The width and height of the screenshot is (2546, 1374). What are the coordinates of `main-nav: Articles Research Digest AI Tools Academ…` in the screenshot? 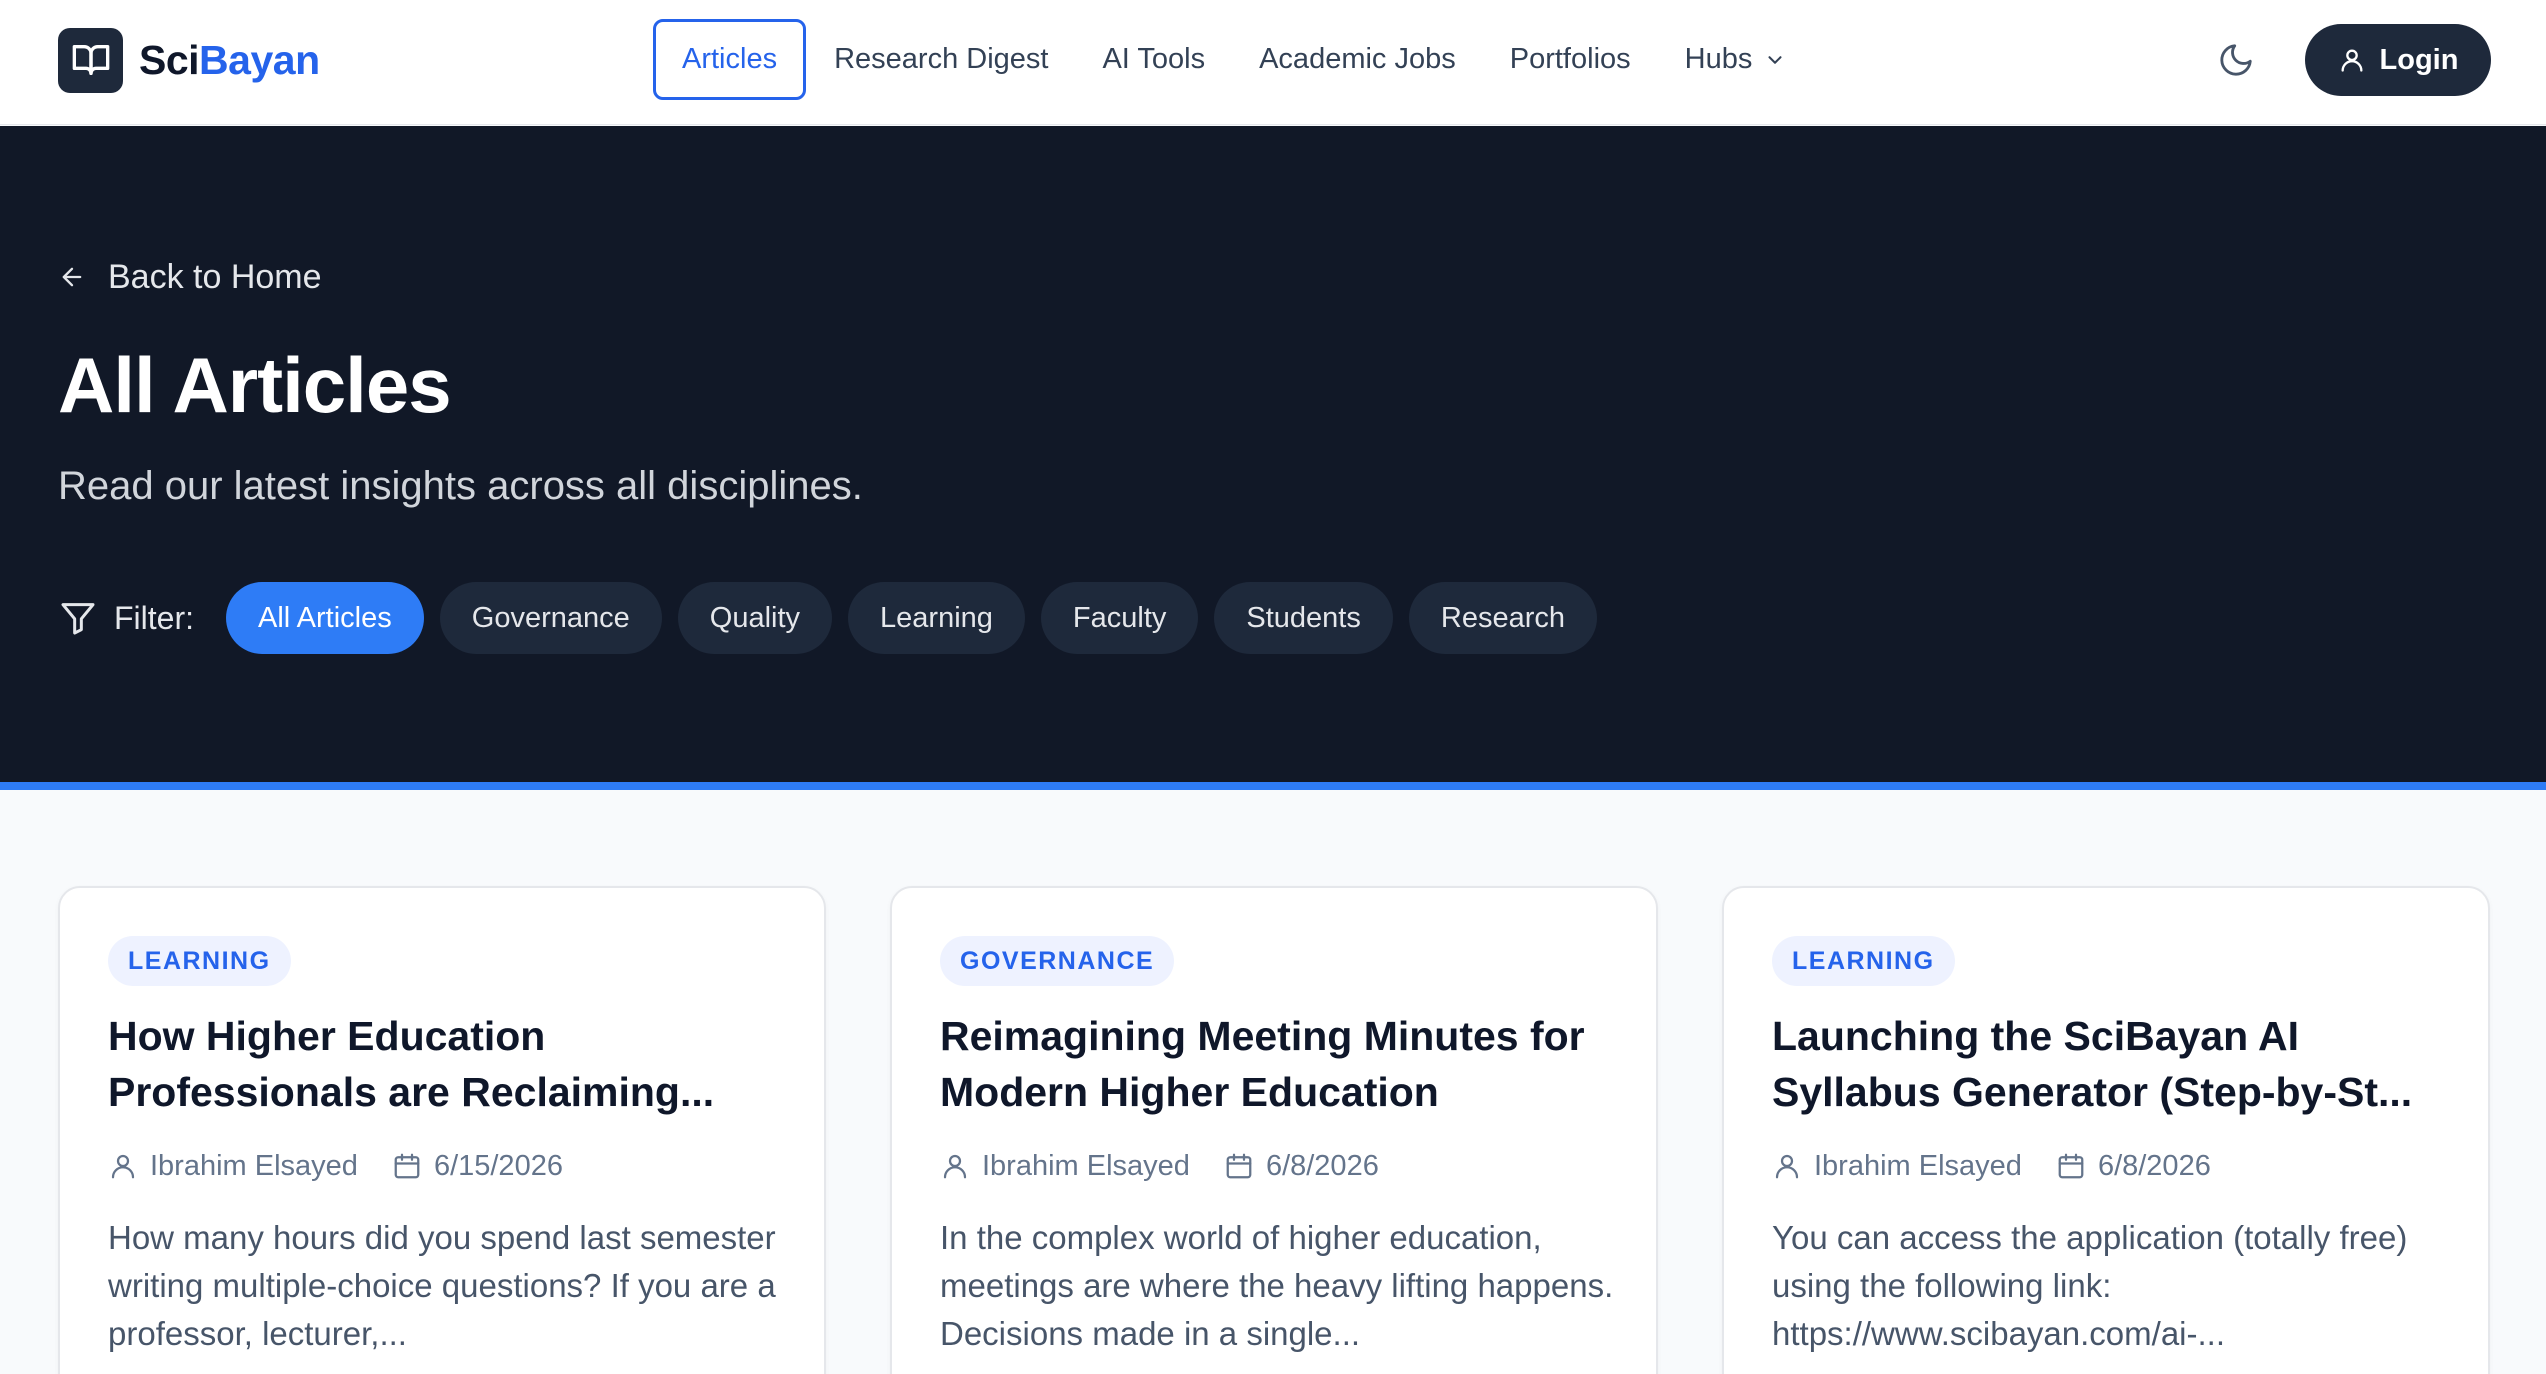 It's located at (1233, 59).